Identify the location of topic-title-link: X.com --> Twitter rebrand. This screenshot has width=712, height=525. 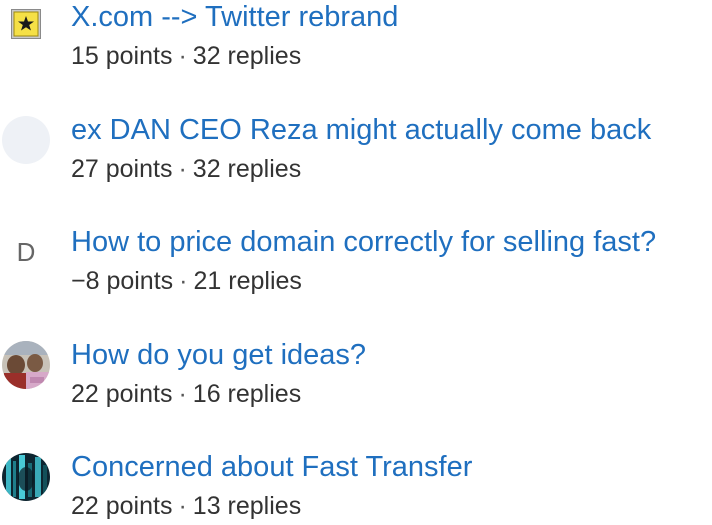
(234, 17).